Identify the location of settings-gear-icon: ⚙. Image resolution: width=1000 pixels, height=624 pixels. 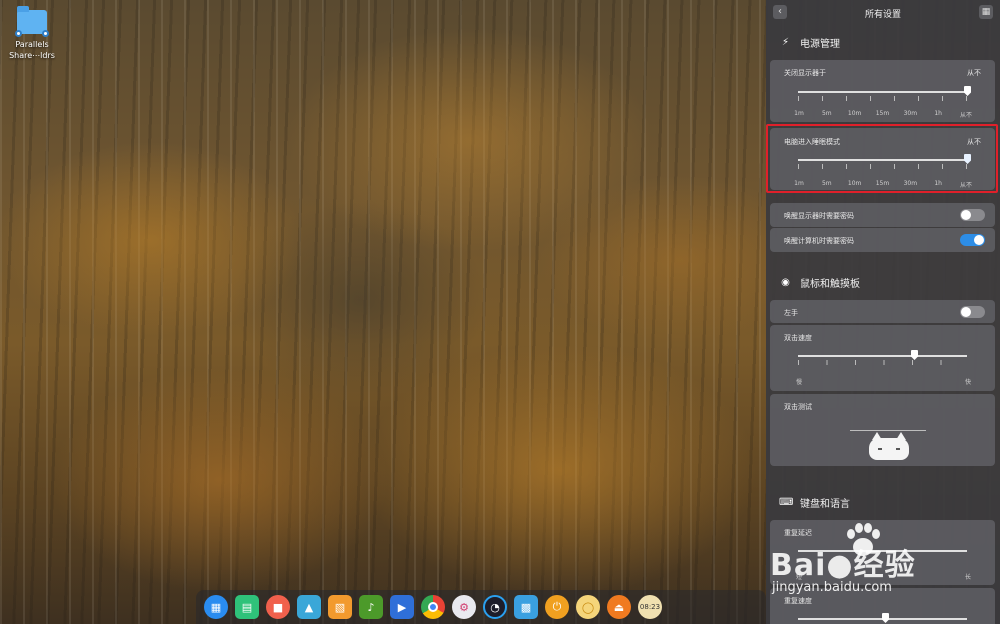
(464, 607).